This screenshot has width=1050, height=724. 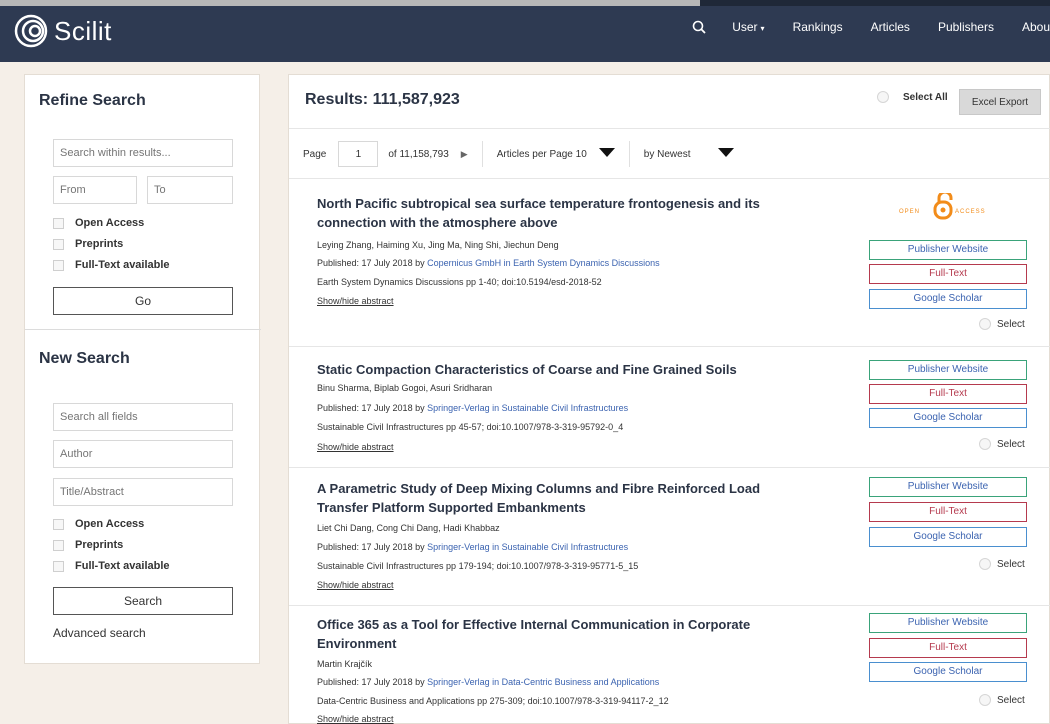 What do you see at coordinates (818, 27) in the screenshot?
I see `nav-rankings: Rankings` at bounding box center [818, 27].